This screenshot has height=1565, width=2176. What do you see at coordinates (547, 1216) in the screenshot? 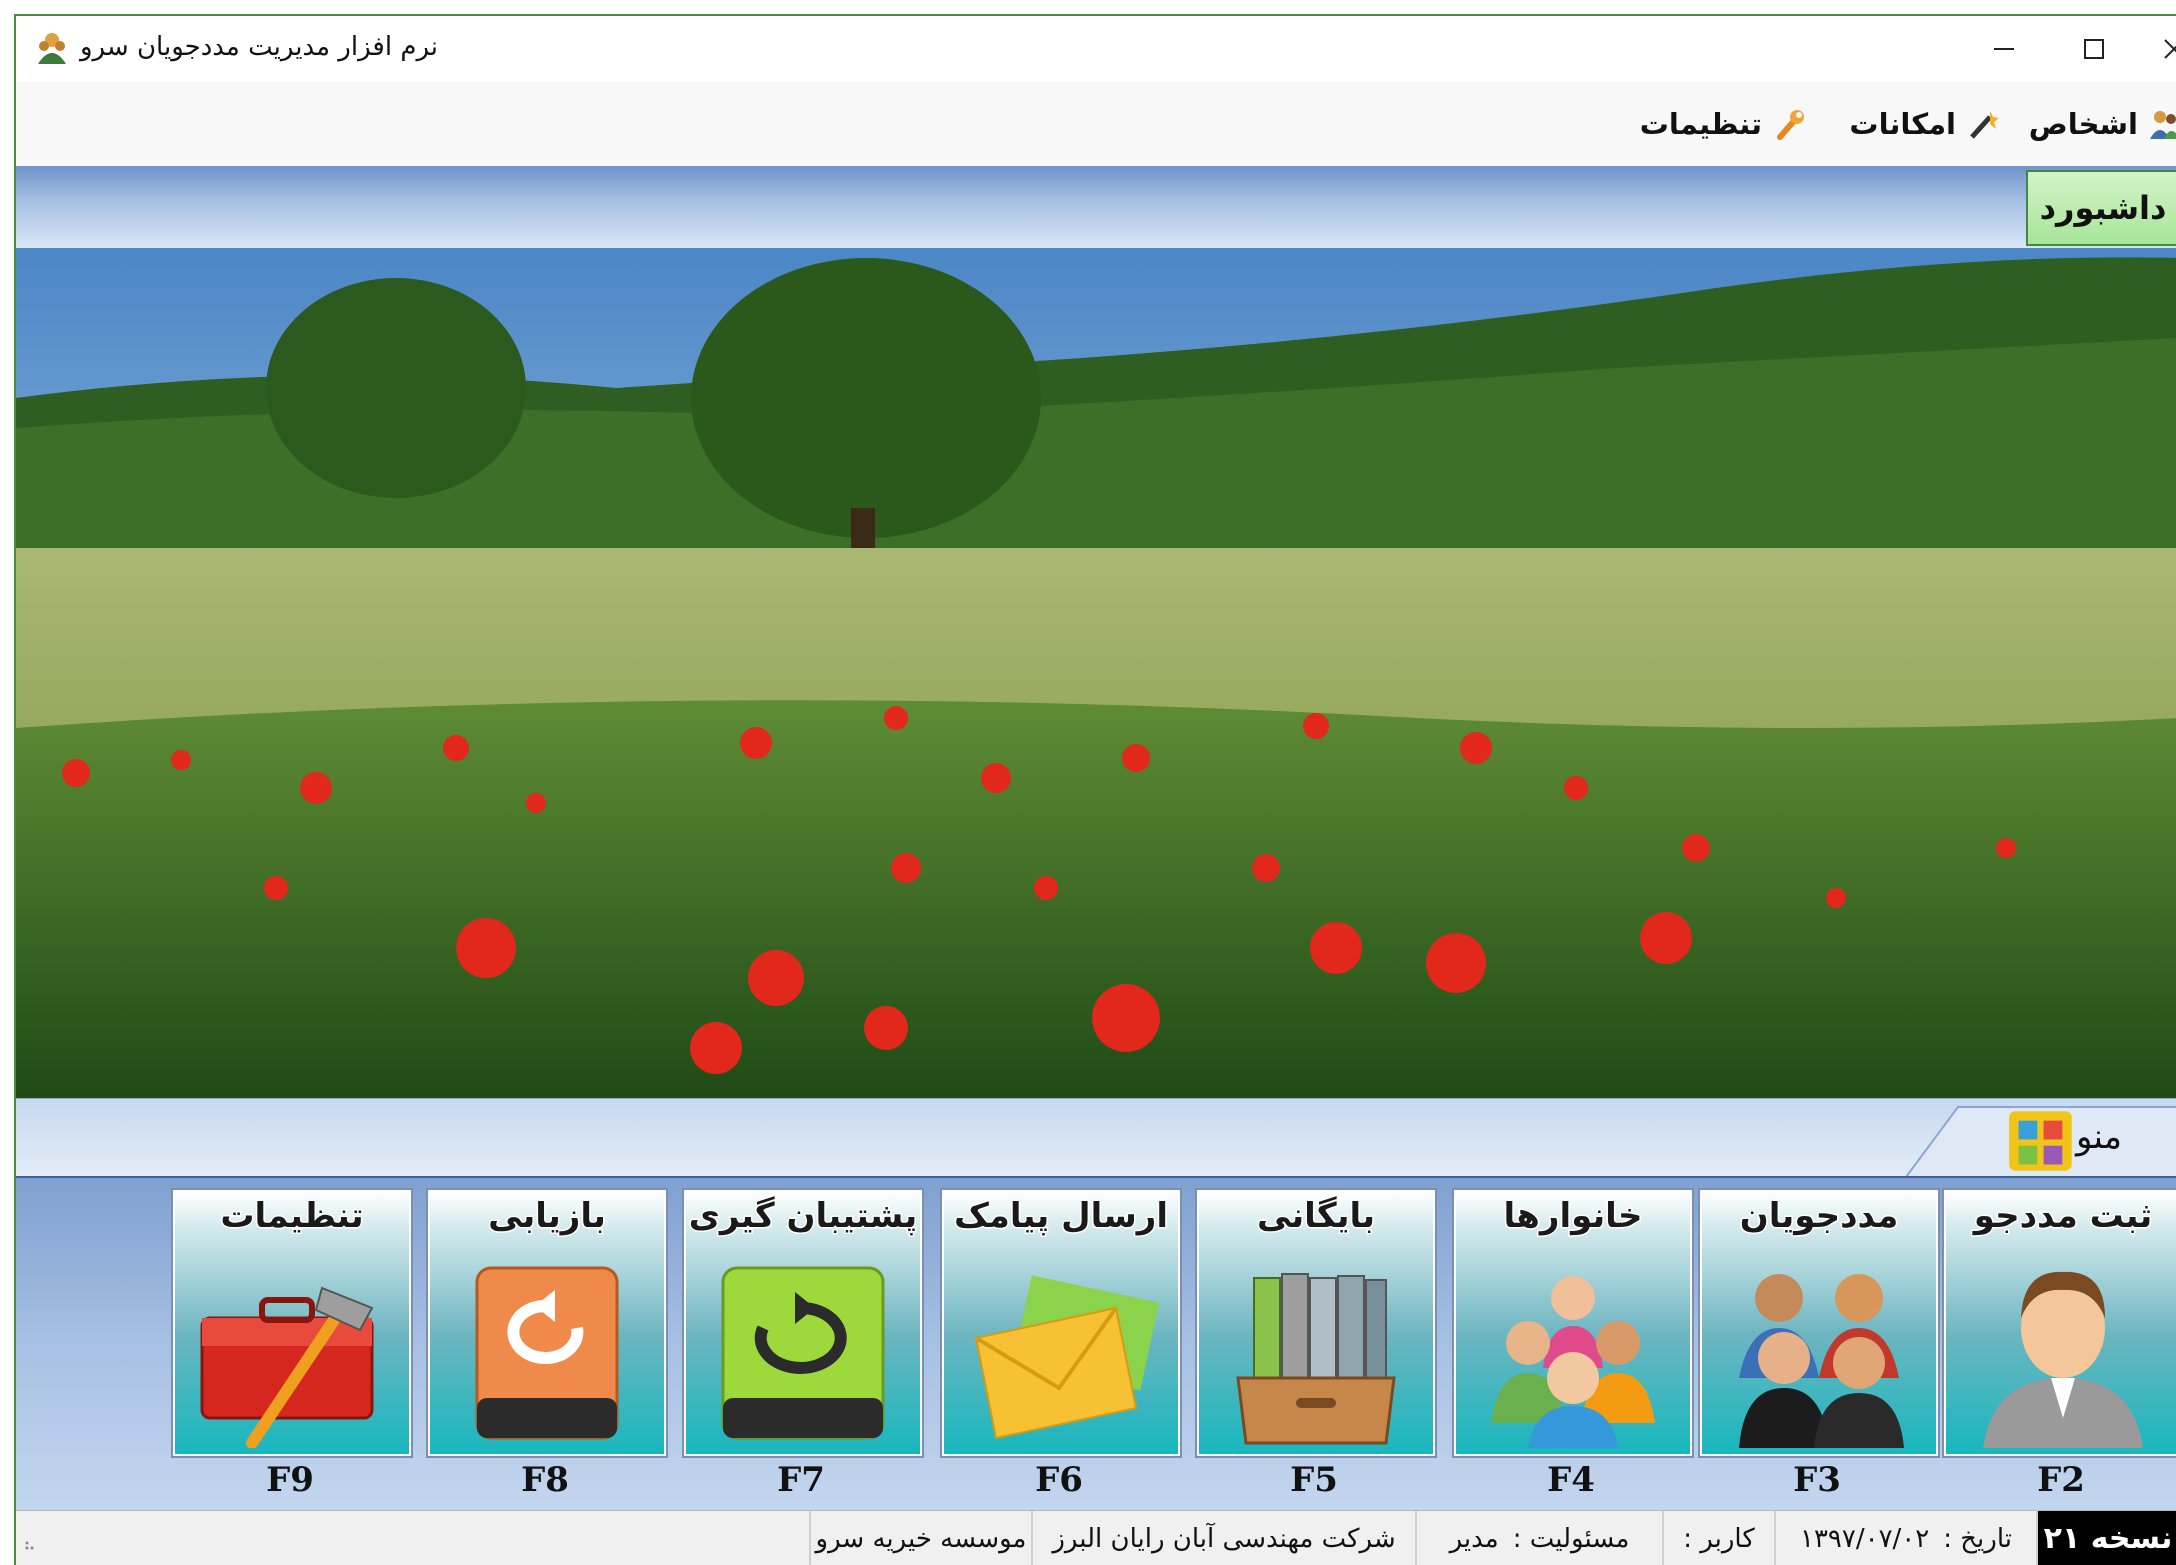
I see `tile-label: بازیابی` at bounding box center [547, 1216].